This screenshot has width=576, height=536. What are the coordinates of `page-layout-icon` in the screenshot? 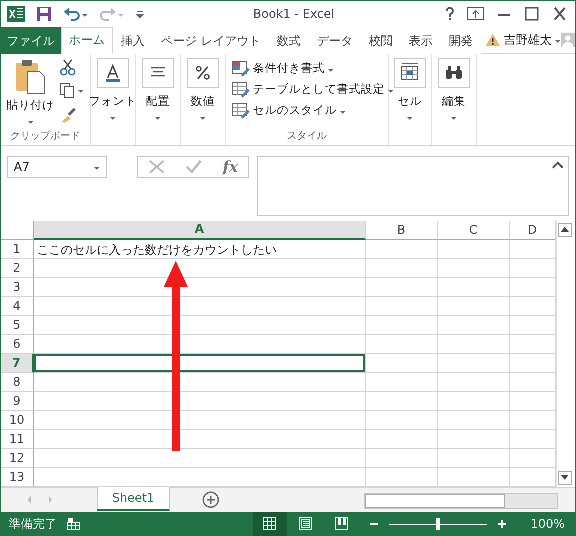 It's located at (305, 524).